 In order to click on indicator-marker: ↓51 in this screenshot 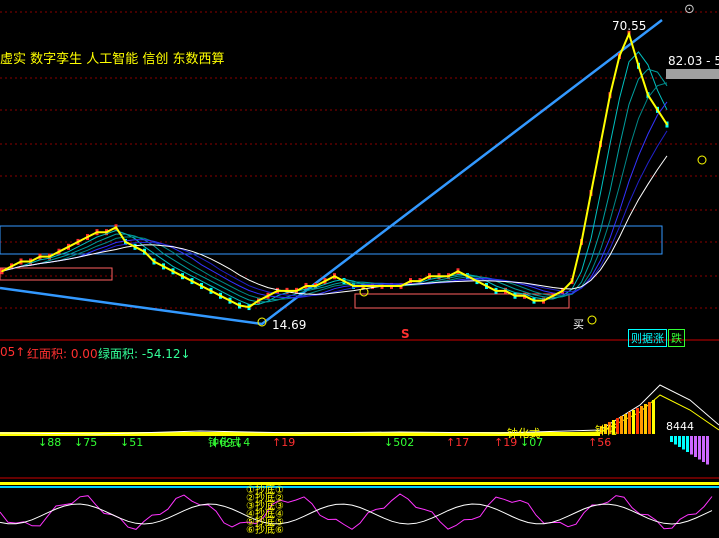, I will do `click(132, 442)`.